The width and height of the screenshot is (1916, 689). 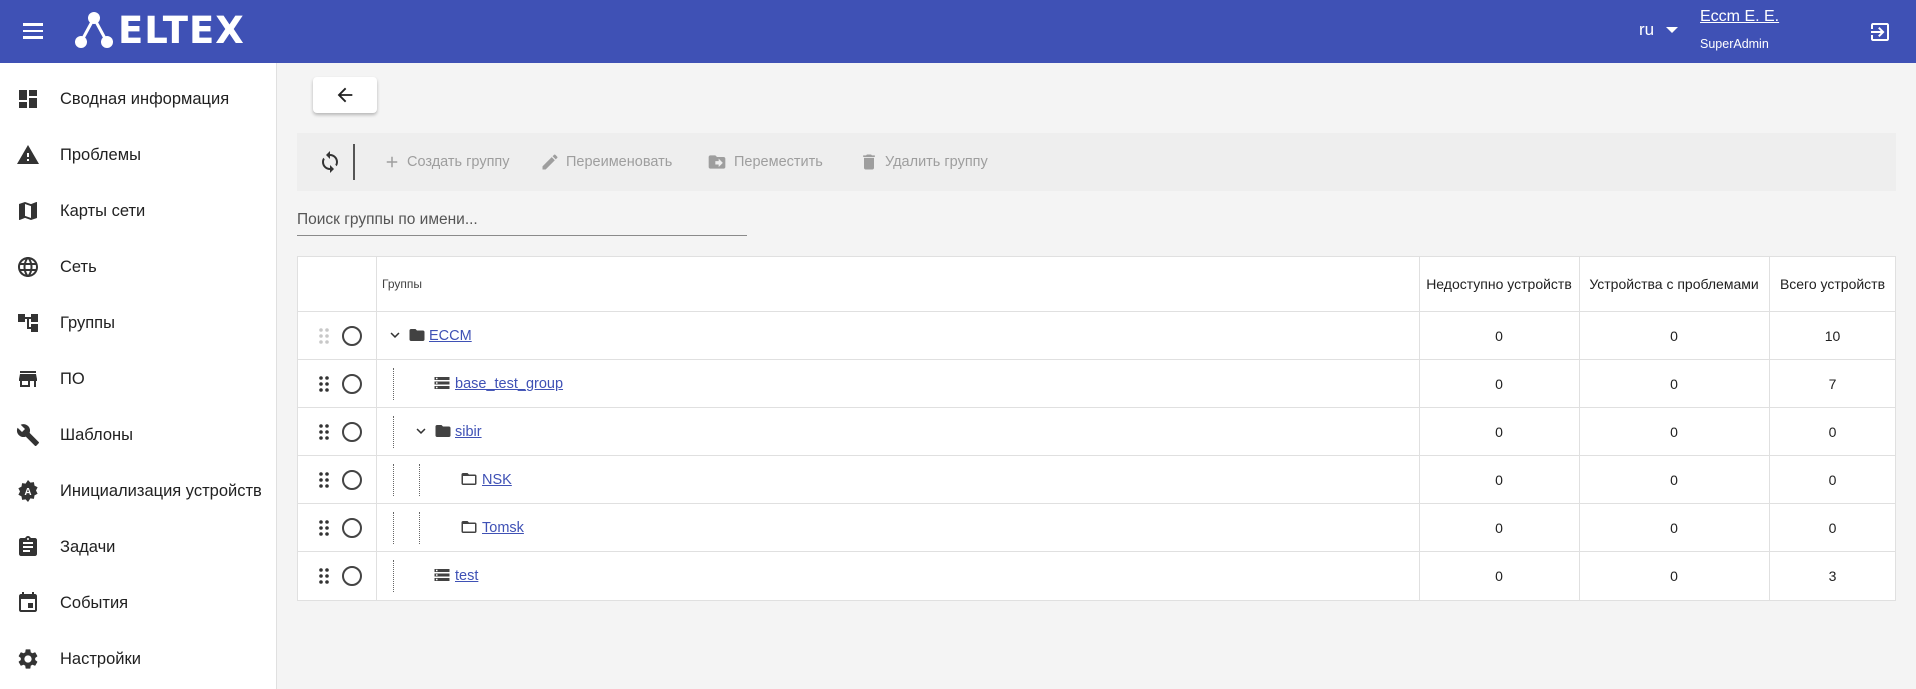 I want to click on sidebar-item-tasks: Задачи, so click(x=138, y=547).